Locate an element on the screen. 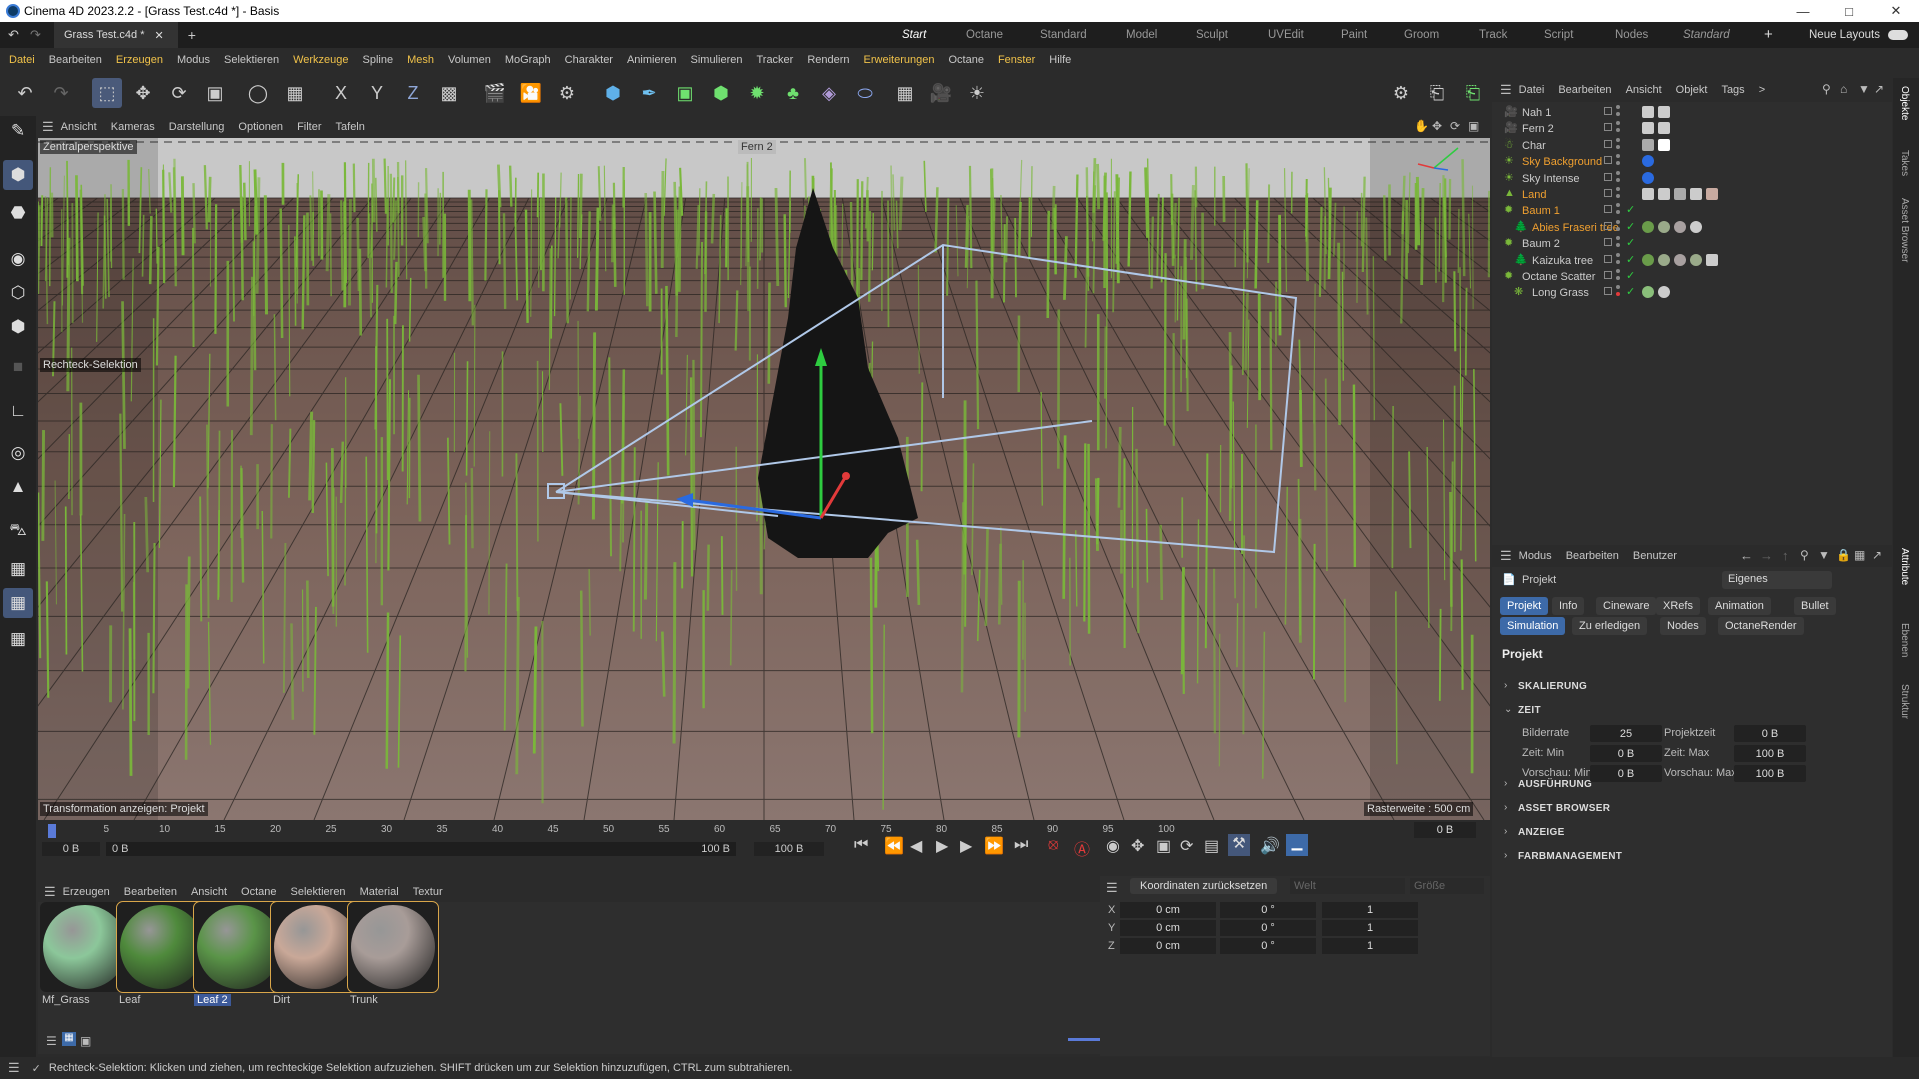 This screenshot has height=1079, width=1919. timeline-view-icon: ▁ is located at coordinates (1297, 845).